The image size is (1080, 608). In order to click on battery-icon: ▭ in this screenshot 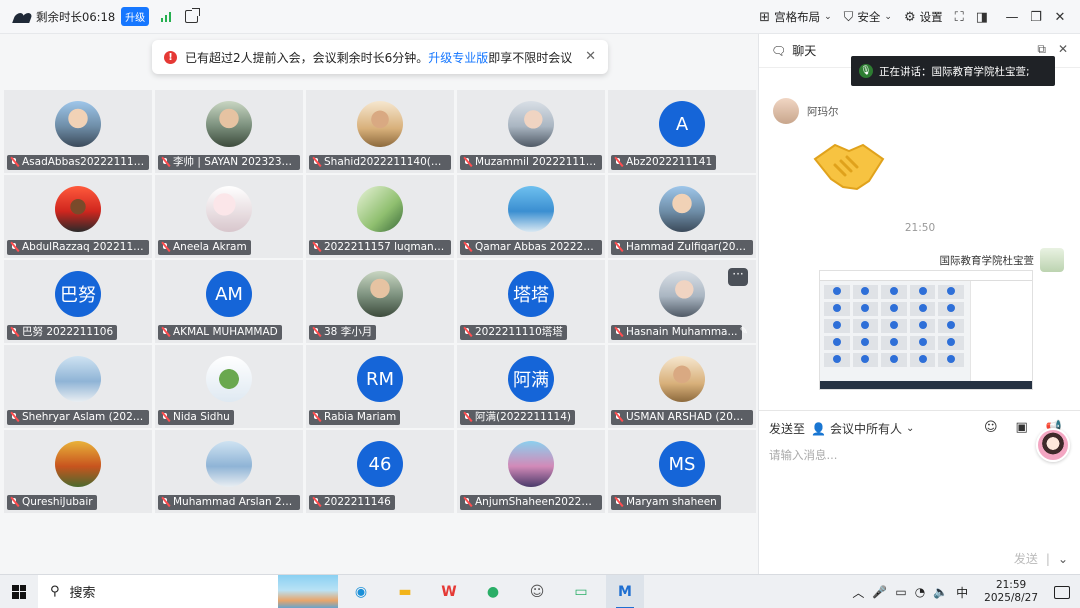, I will do `click(900, 592)`.